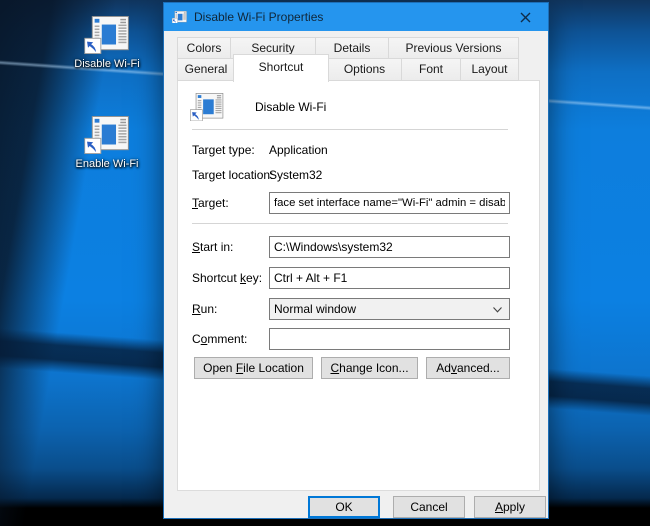 The height and width of the screenshot is (526, 650). I want to click on desktop-icon-disable-wifi: Disable Wi-Fi, so click(107, 43).